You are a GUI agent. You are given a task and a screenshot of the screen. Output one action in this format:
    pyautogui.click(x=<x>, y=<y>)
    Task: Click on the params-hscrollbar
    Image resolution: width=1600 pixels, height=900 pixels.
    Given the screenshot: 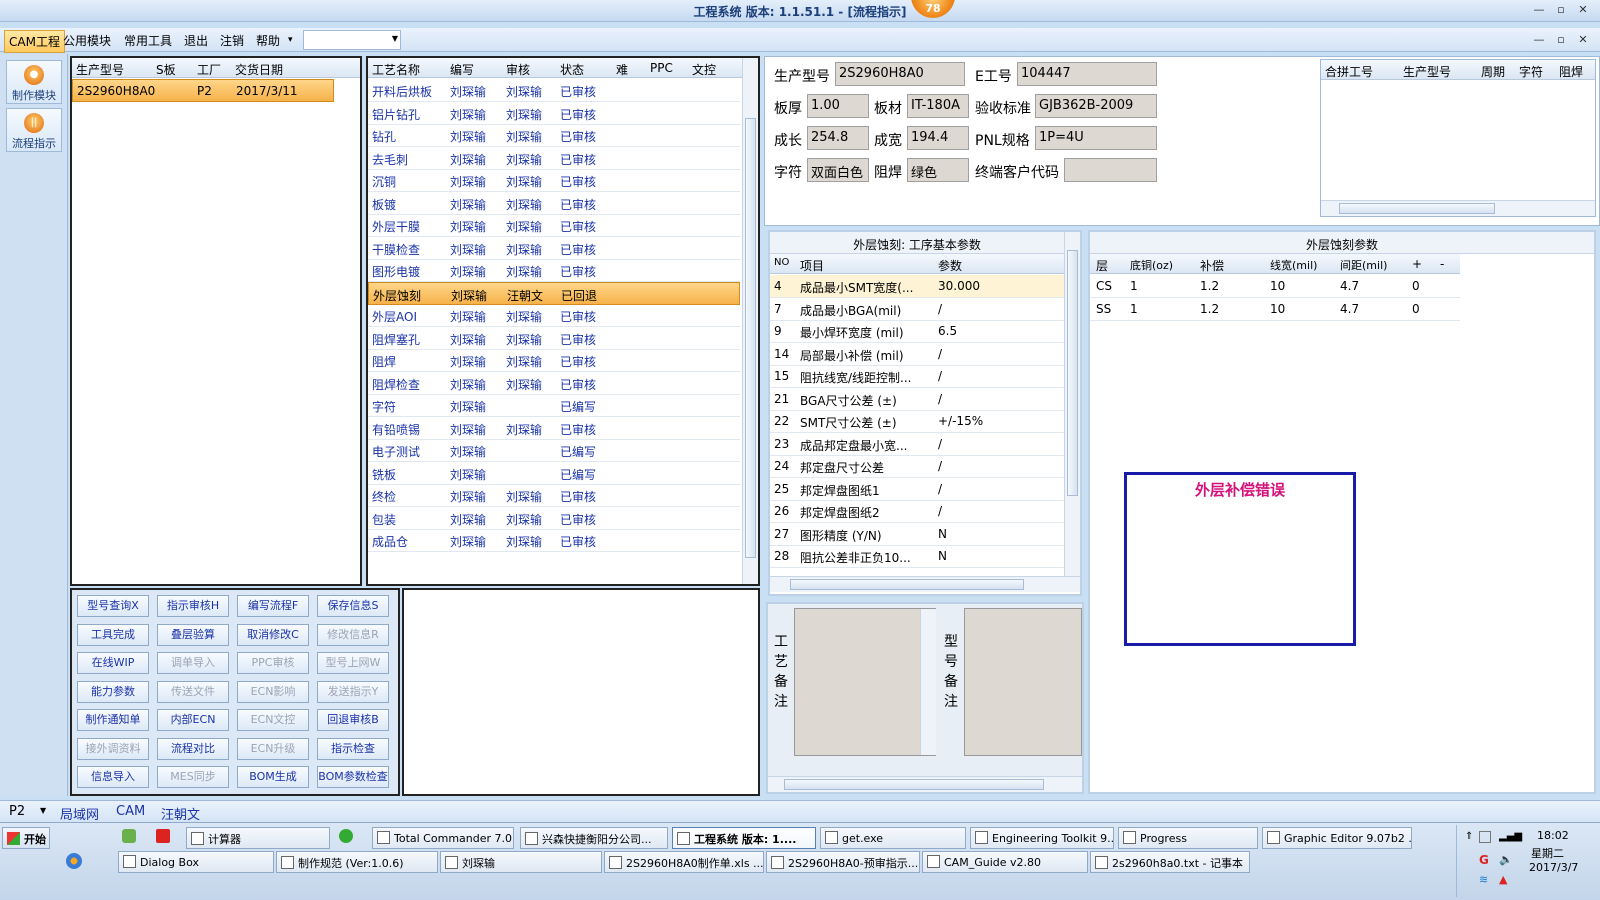 What is the action you would take?
    pyautogui.click(x=925, y=584)
    